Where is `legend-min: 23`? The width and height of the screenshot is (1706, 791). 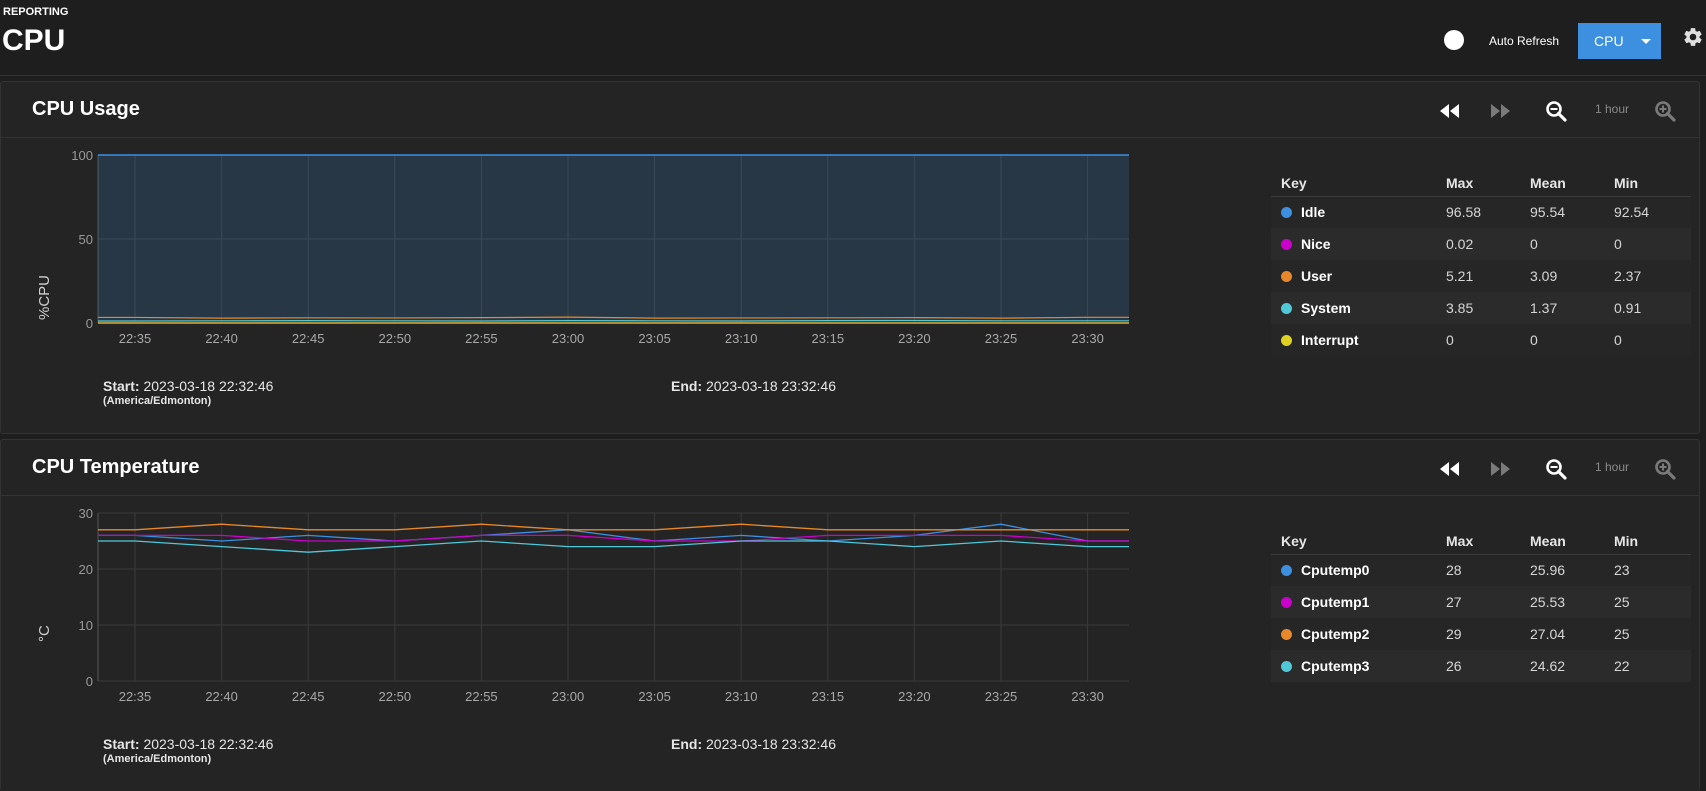 legend-min: 23 is located at coordinates (1647, 570).